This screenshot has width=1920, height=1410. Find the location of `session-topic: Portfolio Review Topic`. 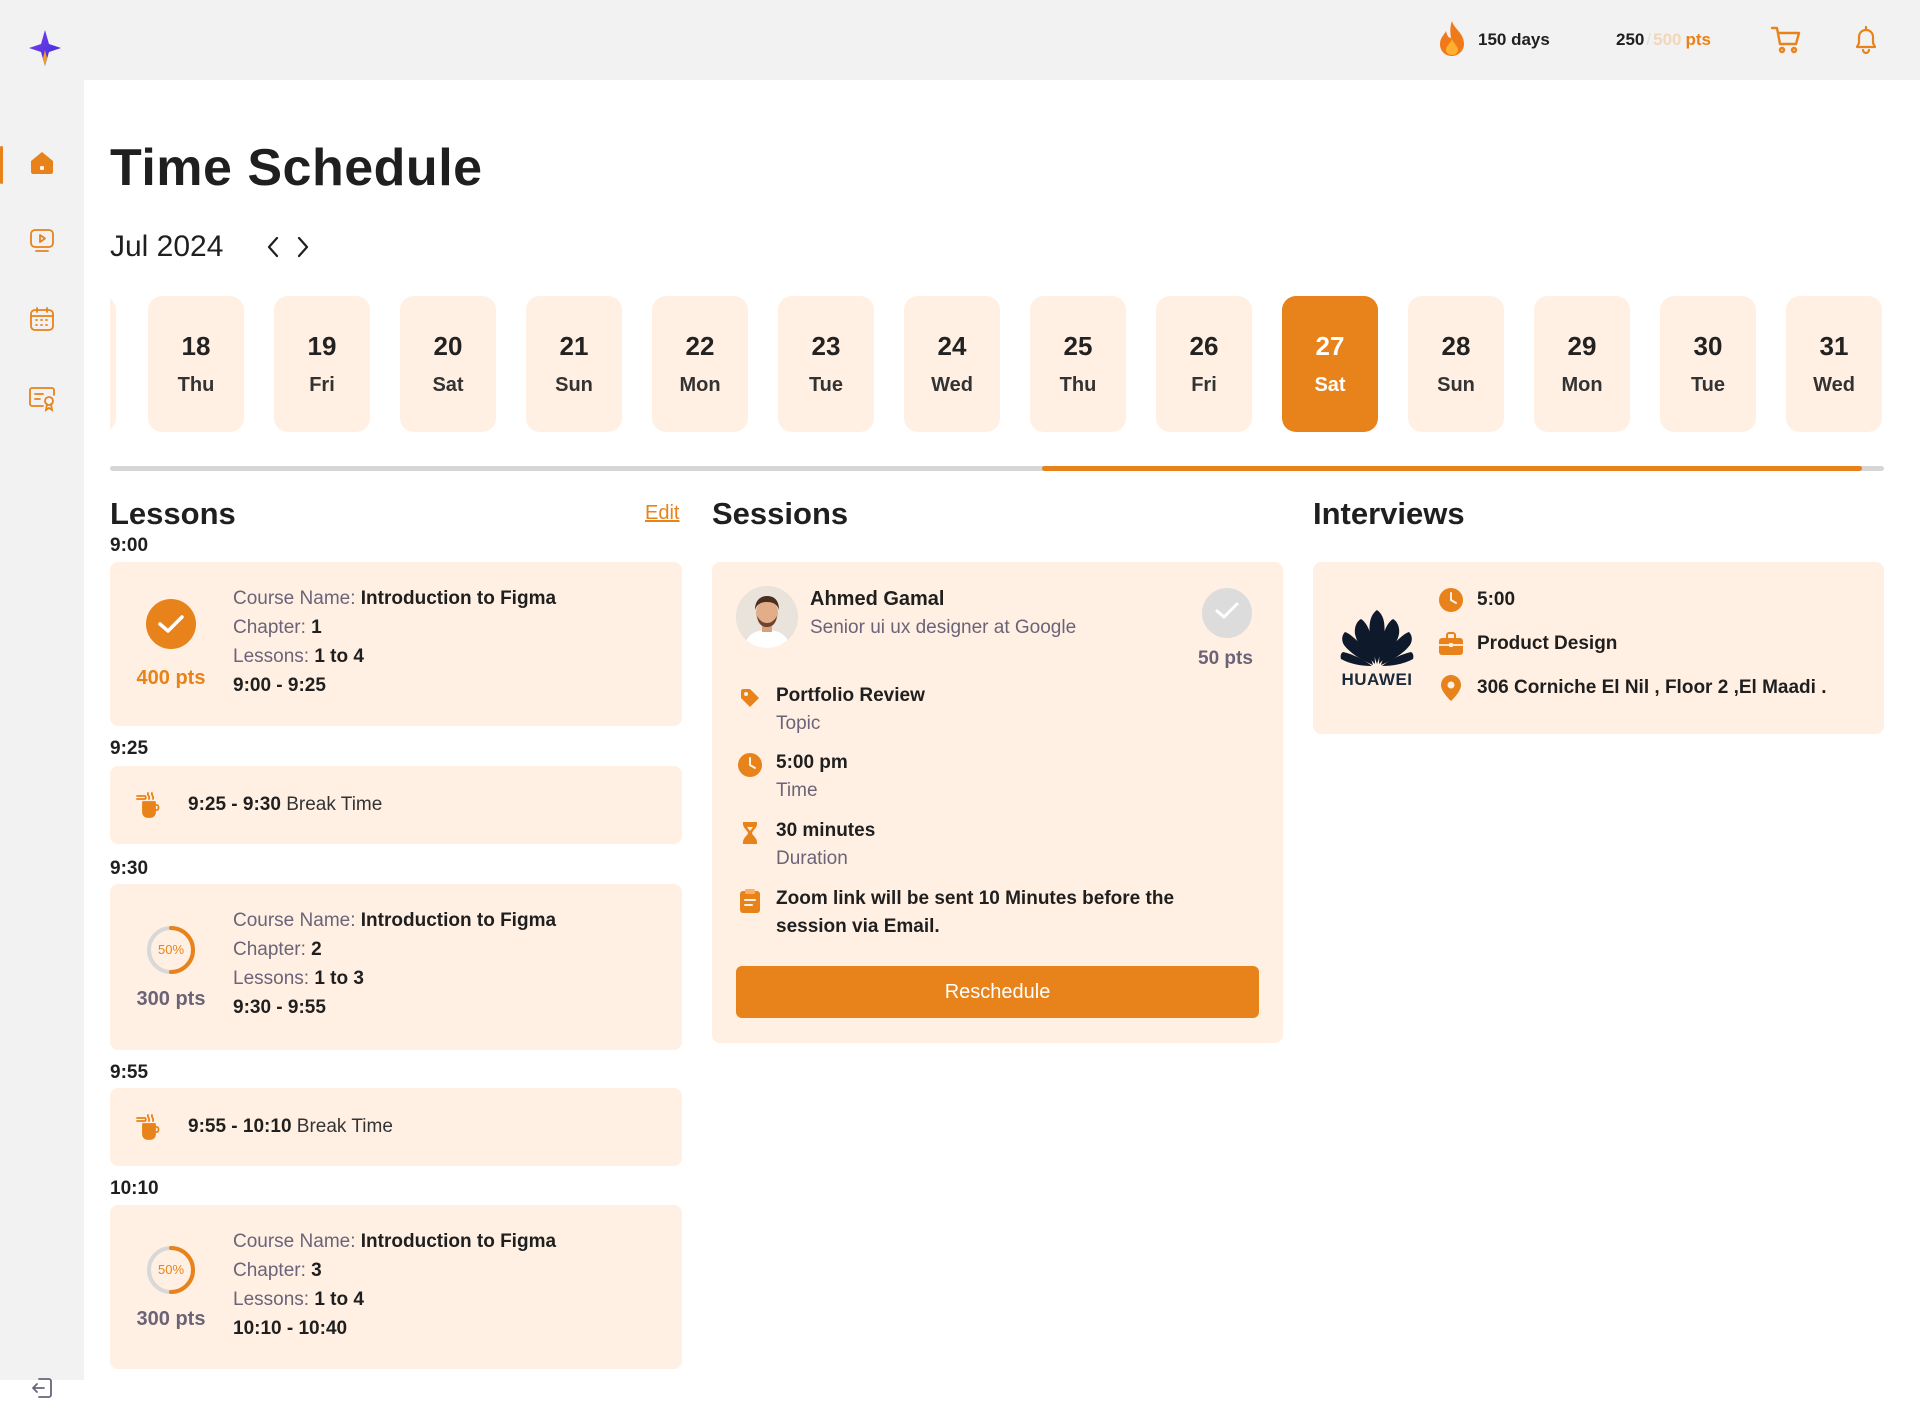

session-topic: Portfolio Review Topic is located at coordinates (830, 710).